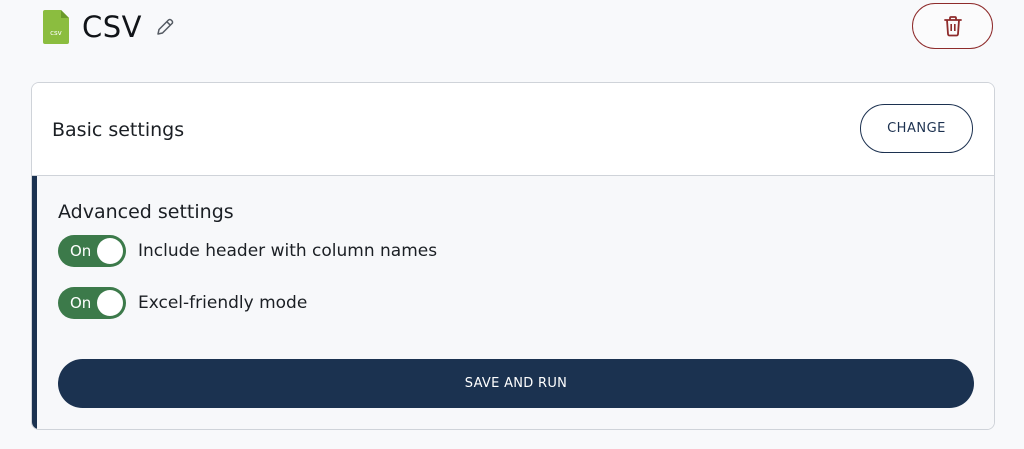  Describe the element at coordinates (56, 27) in the screenshot. I see `csv-file-icon: csv` at that location.